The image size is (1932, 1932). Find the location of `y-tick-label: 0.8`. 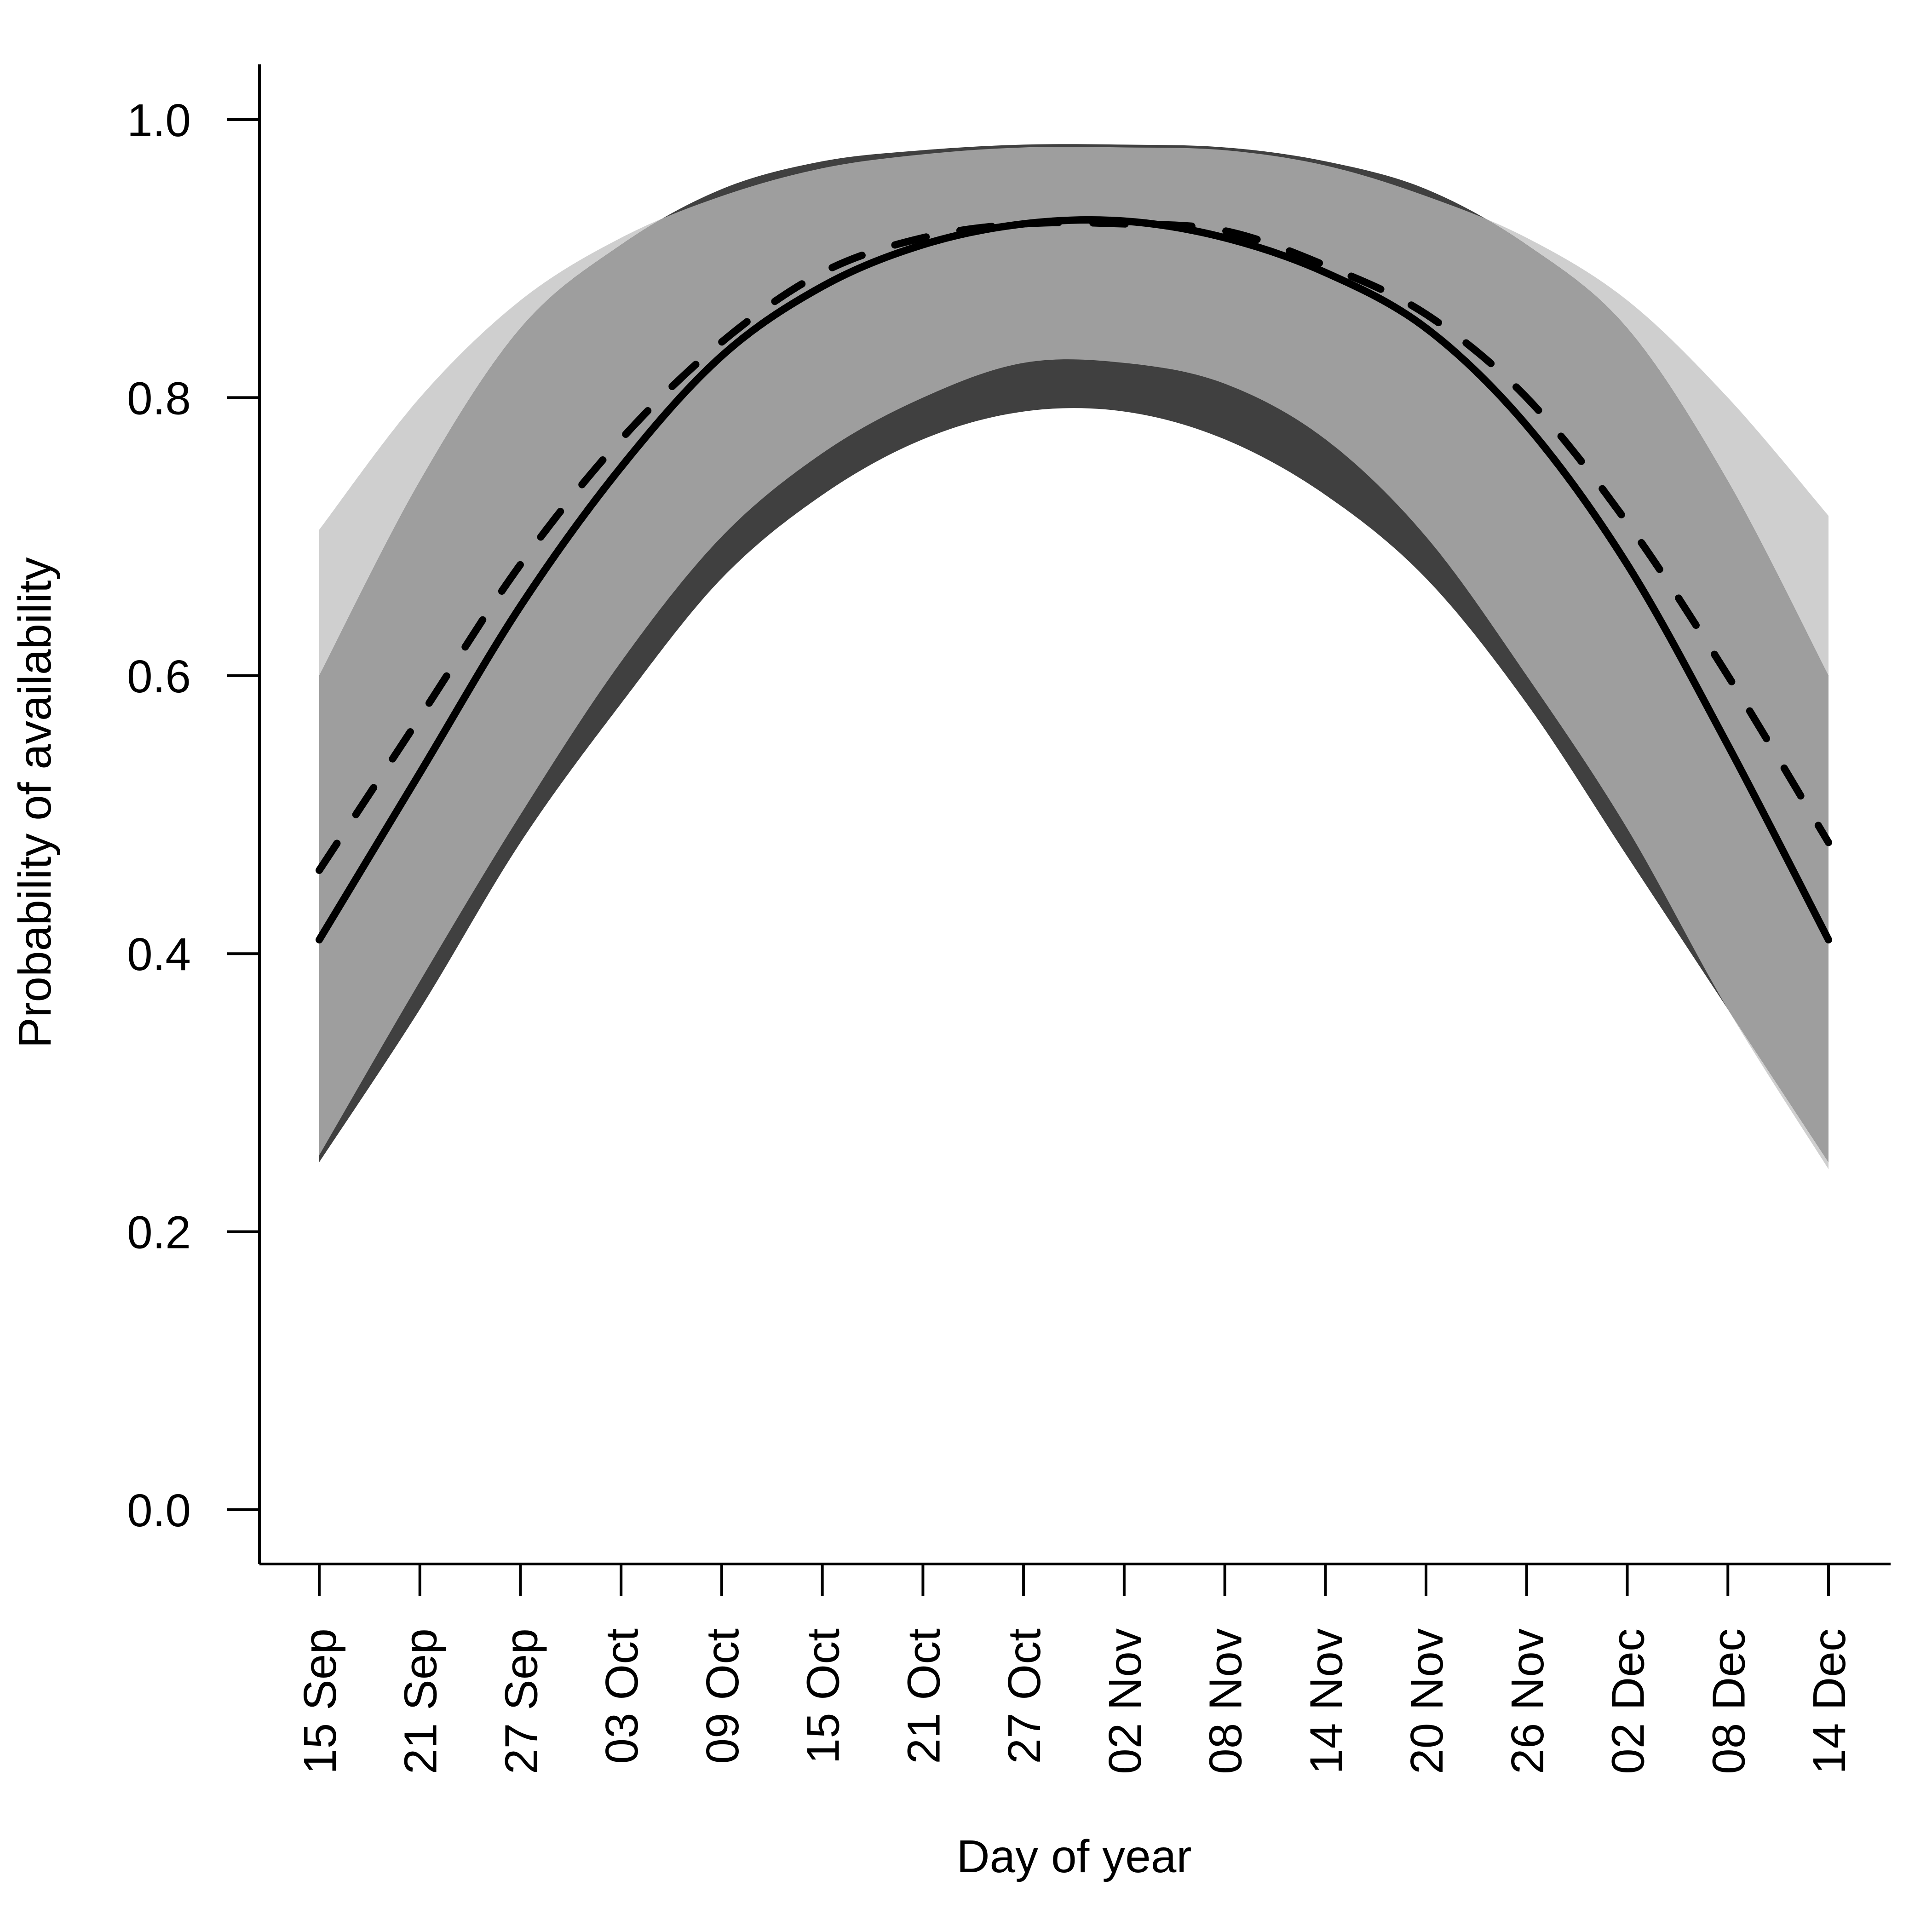

y-tick-label: 0.8 is located at coordinates (159, 398).